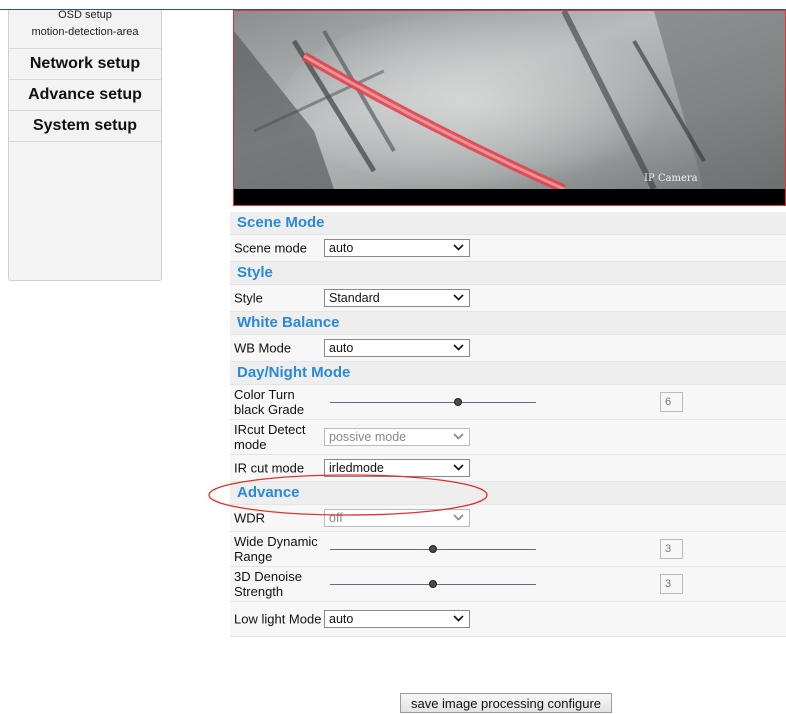 The width and height of the screenshot is (786, 714). Describe the element at coordinates (508, 273) in the screenshot. I see `section-title-style: Style` at that location.